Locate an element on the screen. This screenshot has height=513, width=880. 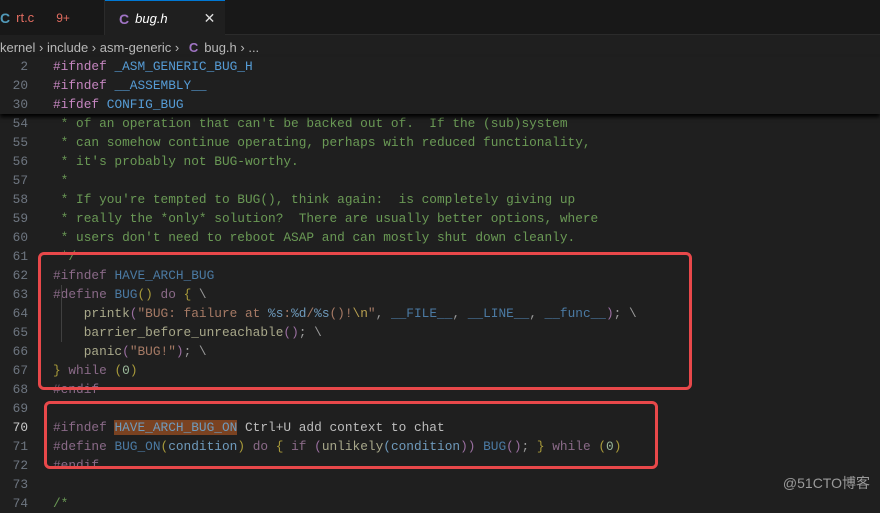
code-line: 68 #endif is located at coordinates (440, 389).